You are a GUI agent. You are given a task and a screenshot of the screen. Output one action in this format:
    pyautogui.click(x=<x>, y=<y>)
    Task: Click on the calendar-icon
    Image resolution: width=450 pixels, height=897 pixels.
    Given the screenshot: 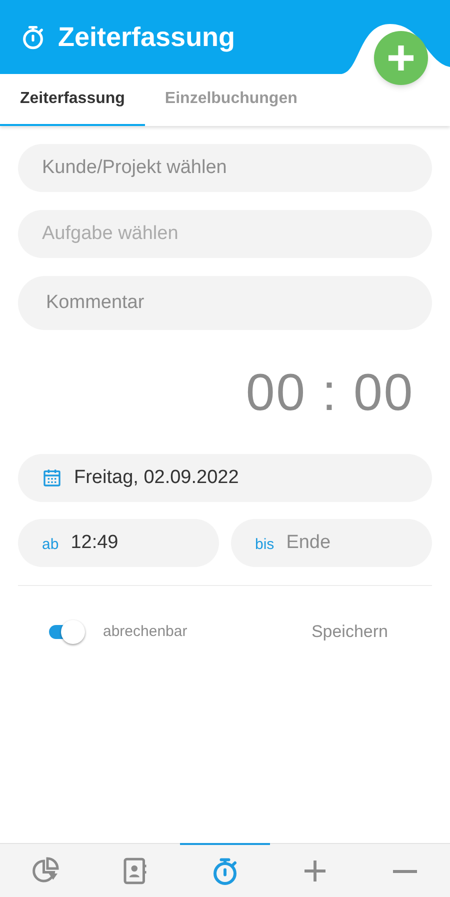 What is the action you would take?
    pyautogui.click(x=52, y=478)
    